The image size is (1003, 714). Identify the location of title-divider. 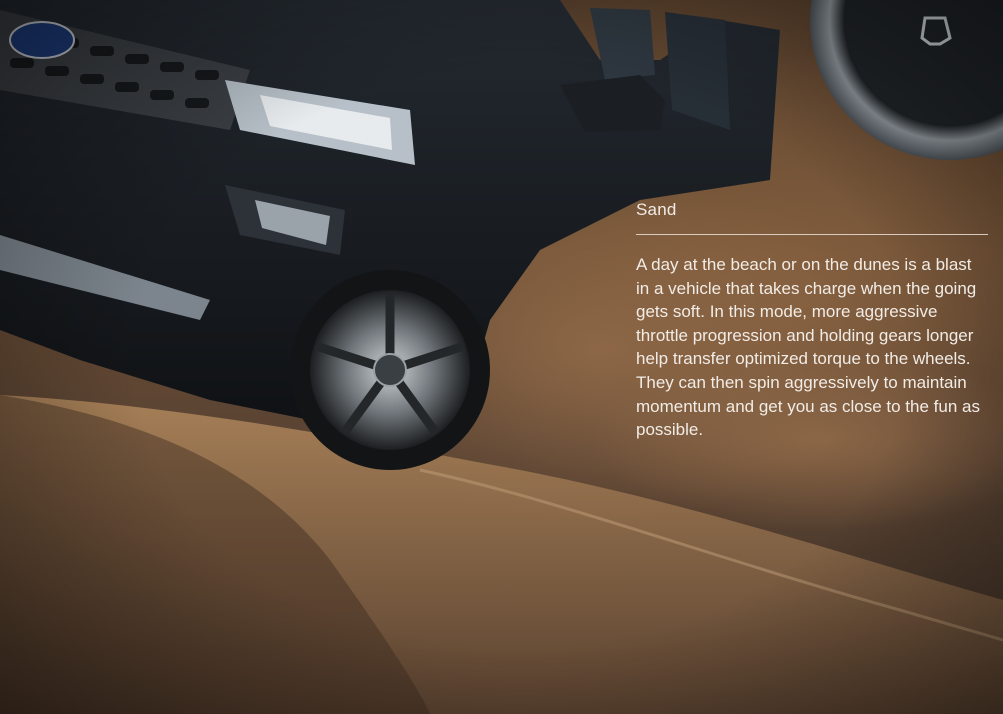
(812, 234).